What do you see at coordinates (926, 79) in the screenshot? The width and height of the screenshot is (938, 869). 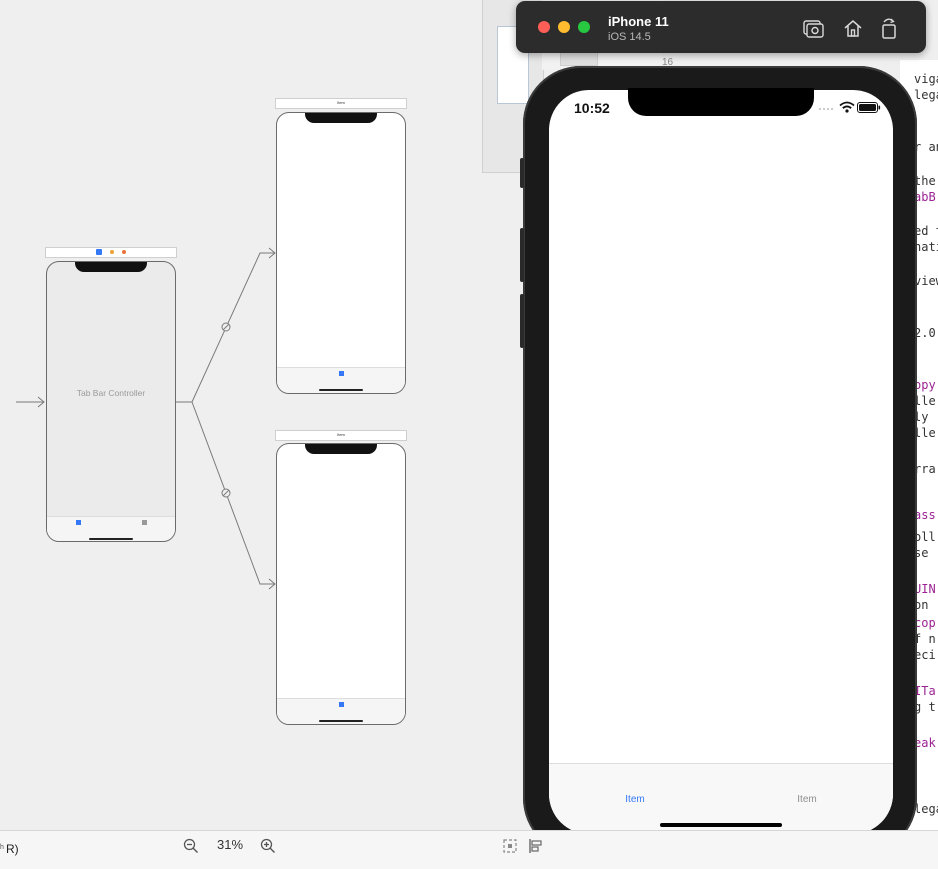 I see `code-line: vigati` at bounding box center [926, 79].